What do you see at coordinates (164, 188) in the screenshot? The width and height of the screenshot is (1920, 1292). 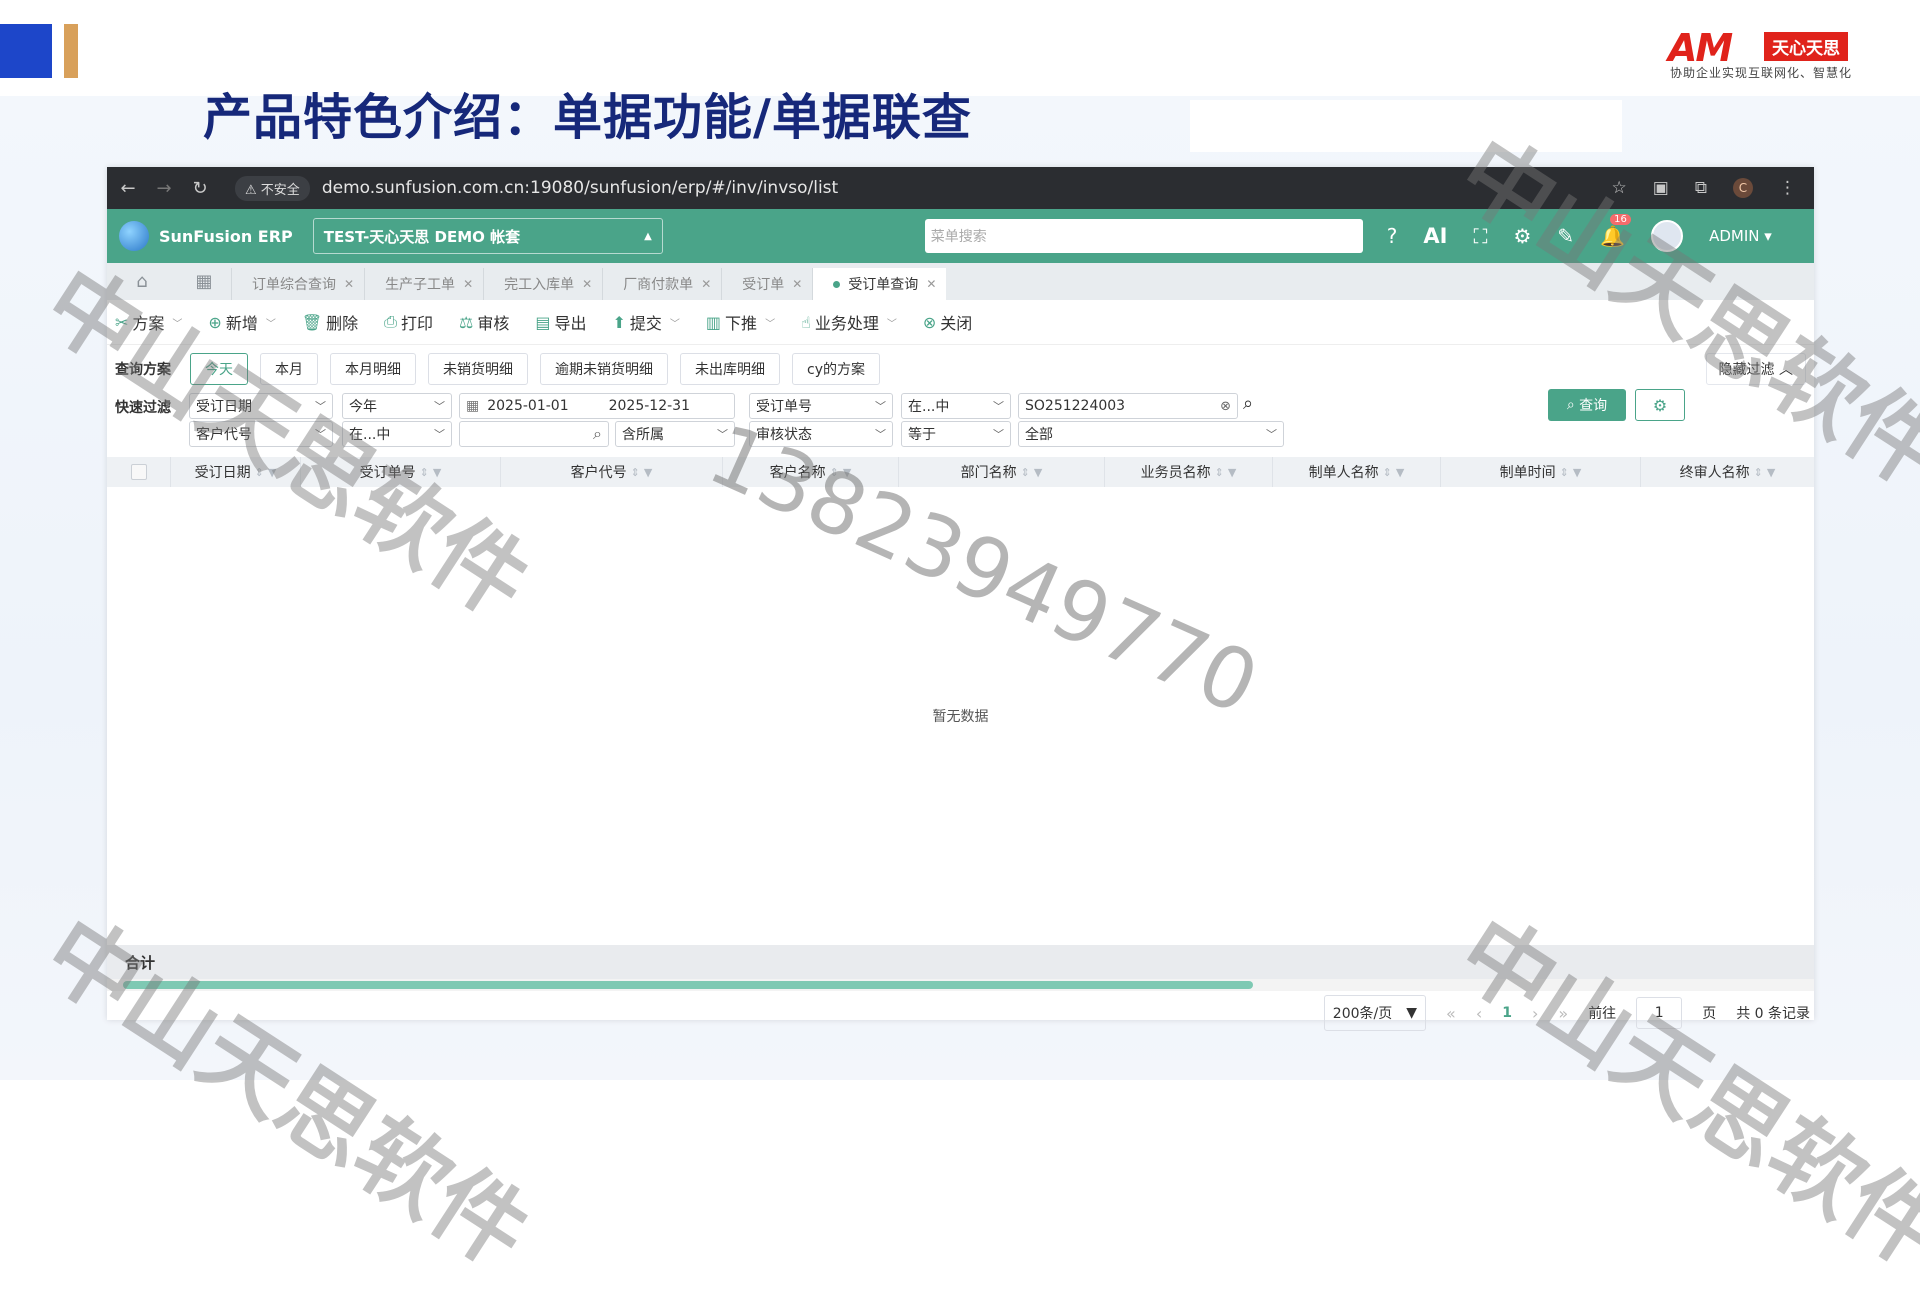 I see `forward-icon: →` at bounding box center [164, 188].